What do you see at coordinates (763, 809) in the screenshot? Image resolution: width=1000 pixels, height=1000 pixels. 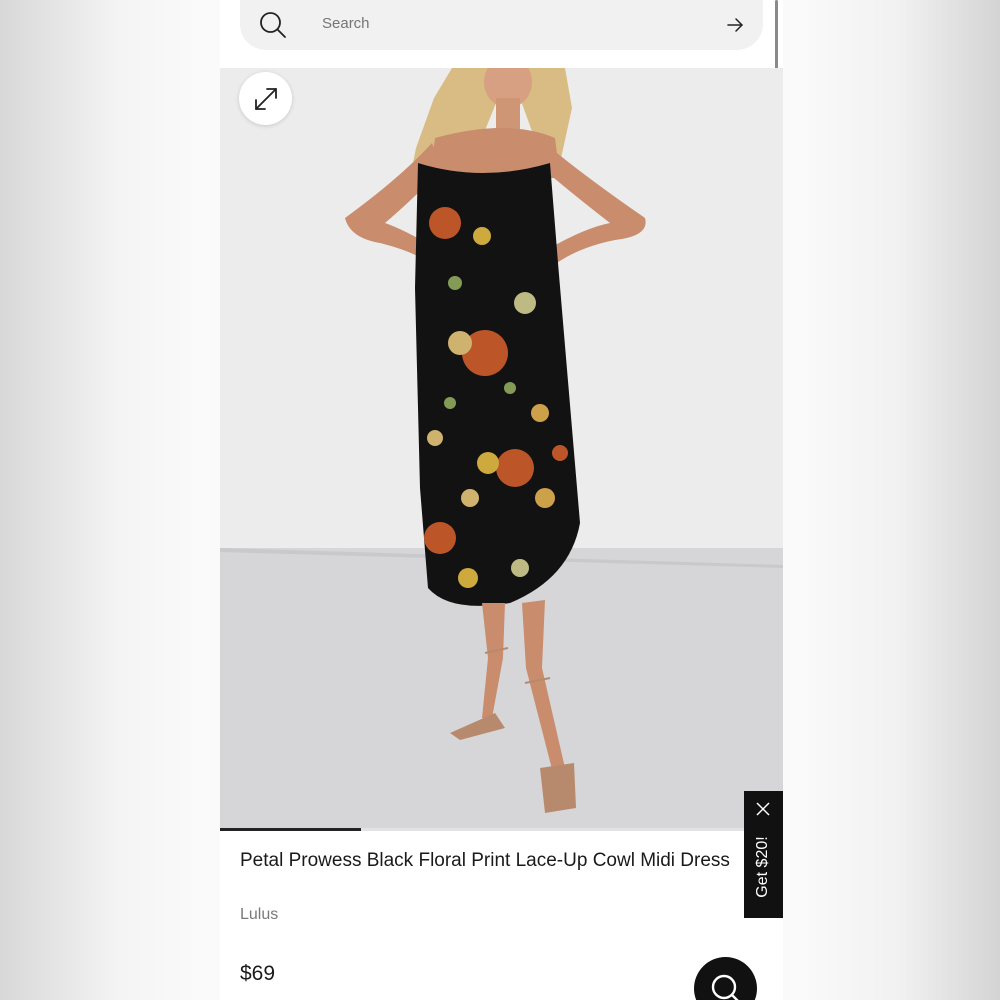 I see `close-icon` at bounding box center [763, 809].